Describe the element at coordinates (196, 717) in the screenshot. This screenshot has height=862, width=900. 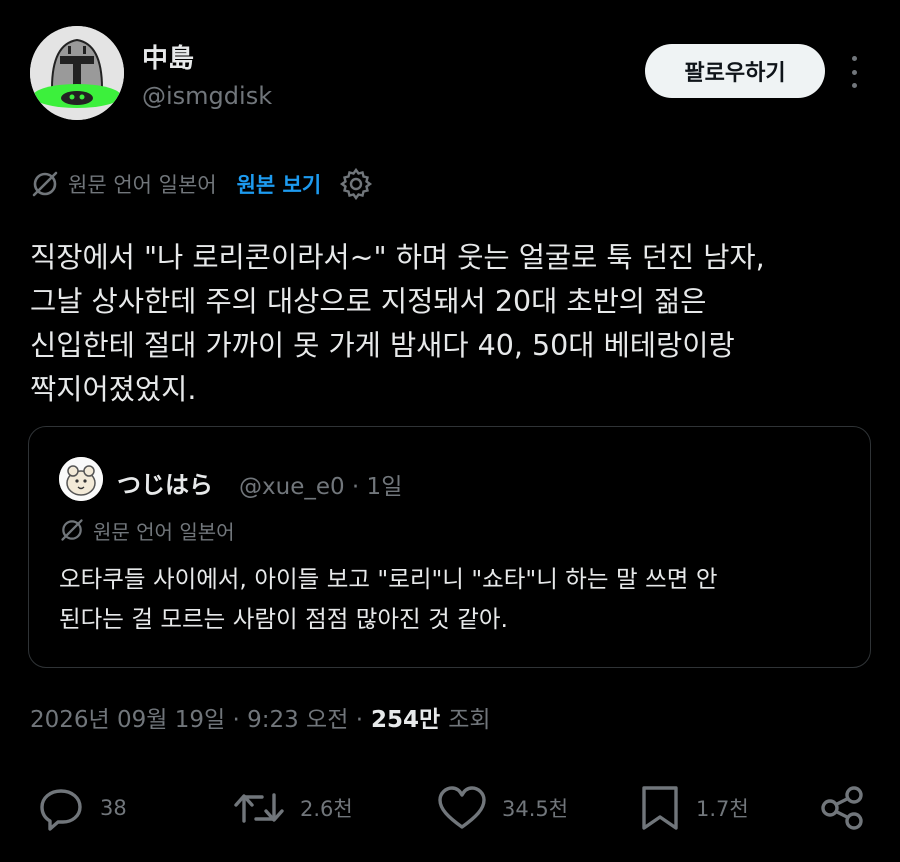
I see `timestamp: 2026년 09월 19일 · 9:23 오전 ·` at that location.